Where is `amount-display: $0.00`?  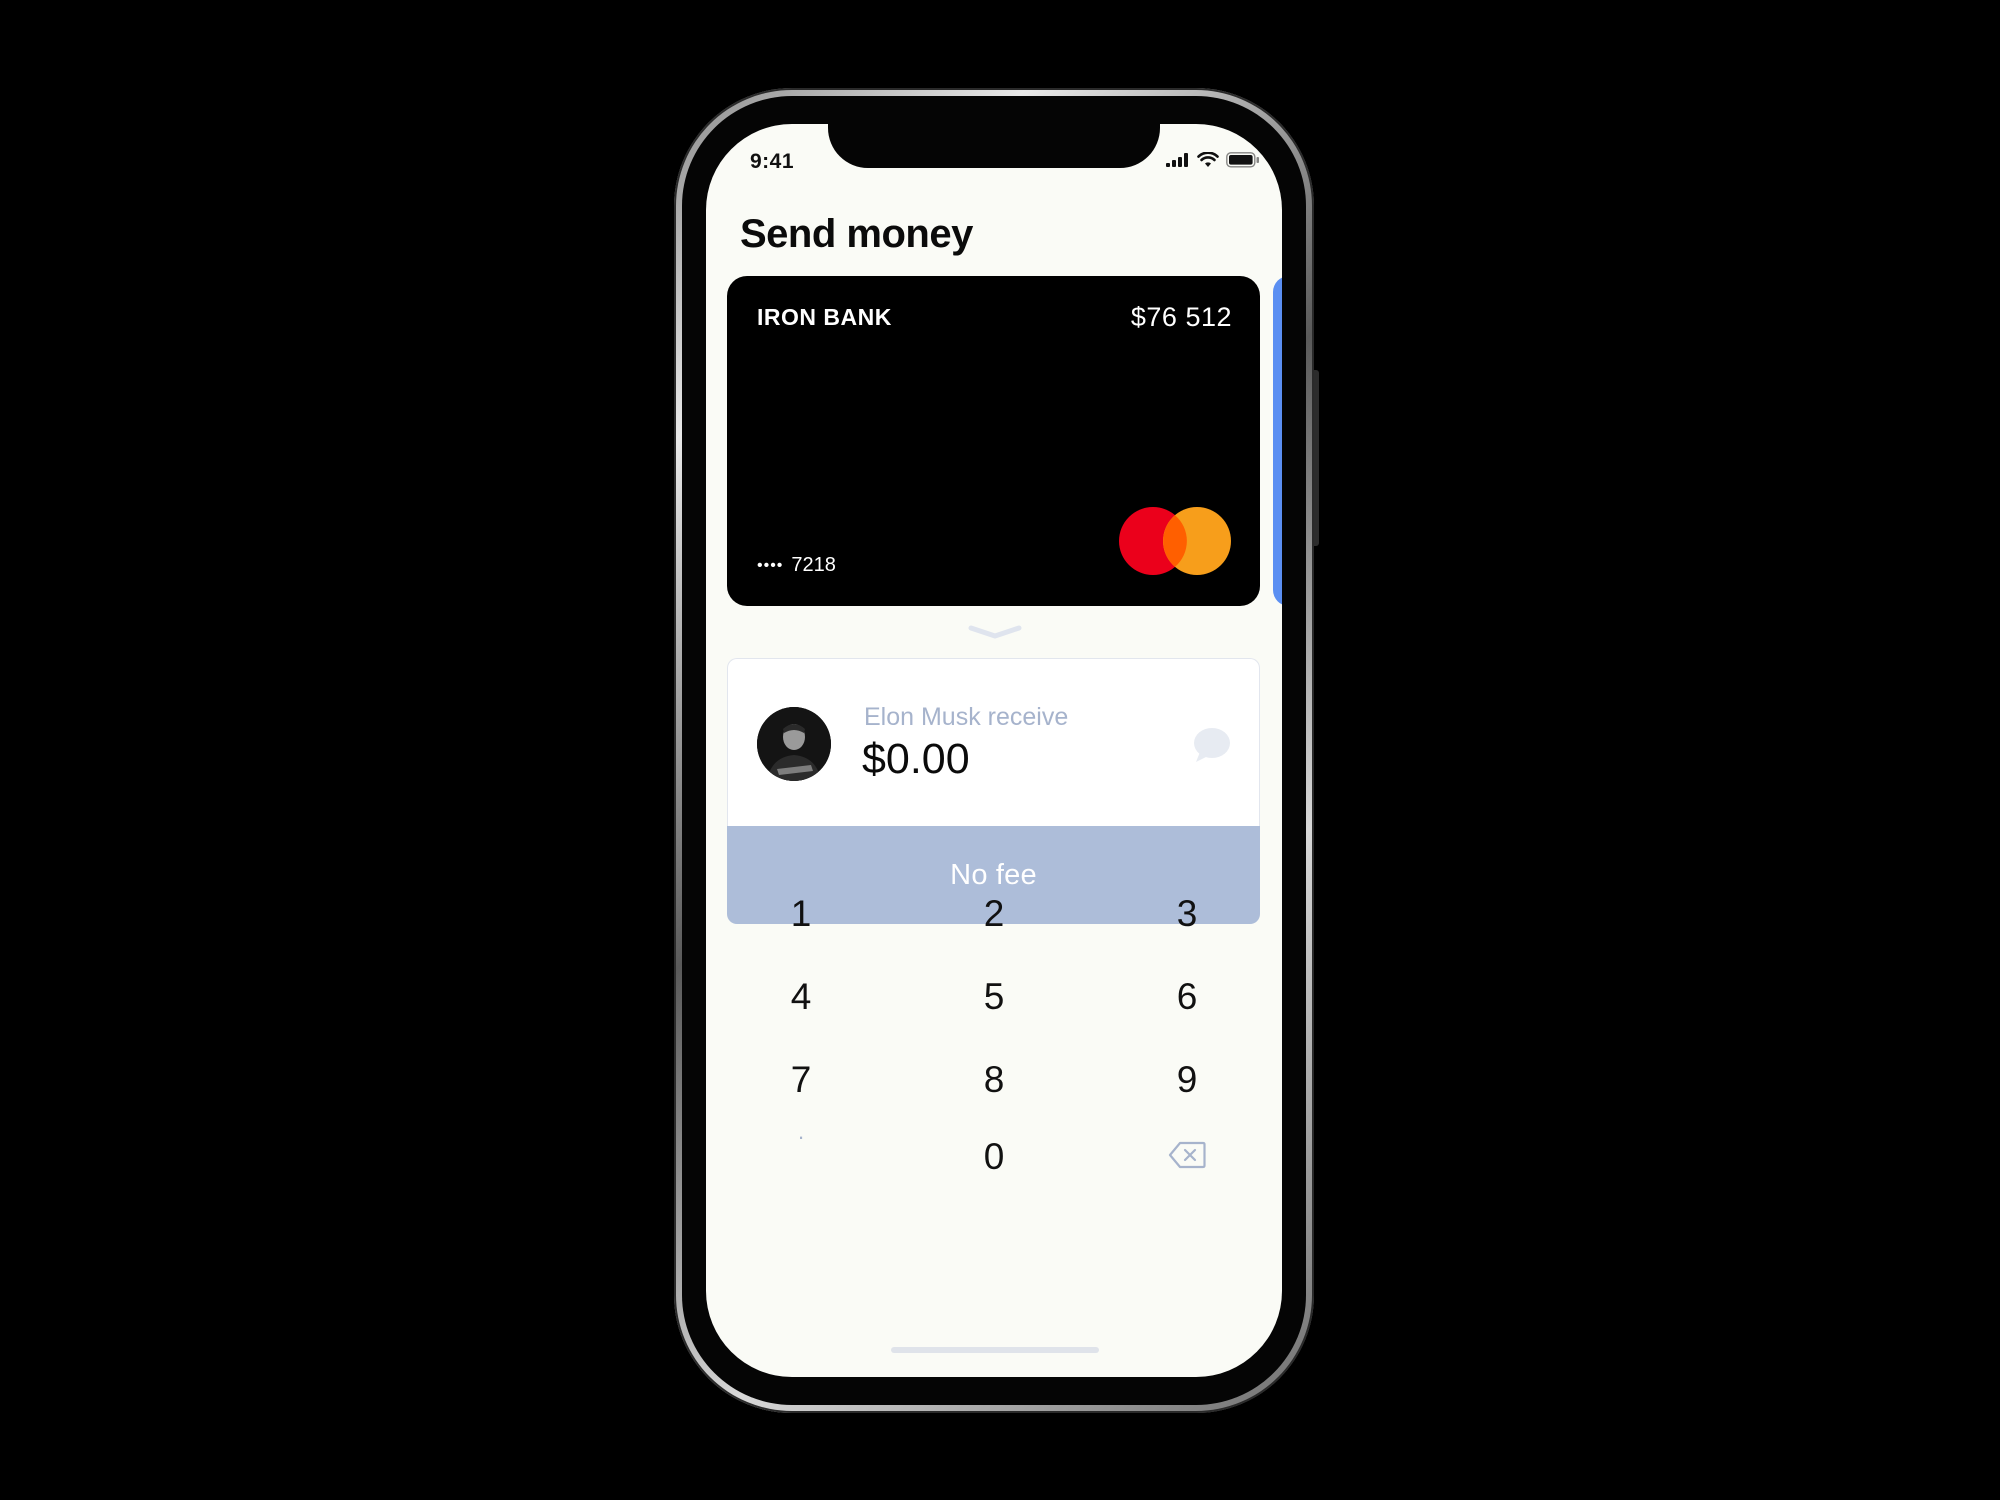
amount-display: $0.00 is located at coordinates (916, 759).